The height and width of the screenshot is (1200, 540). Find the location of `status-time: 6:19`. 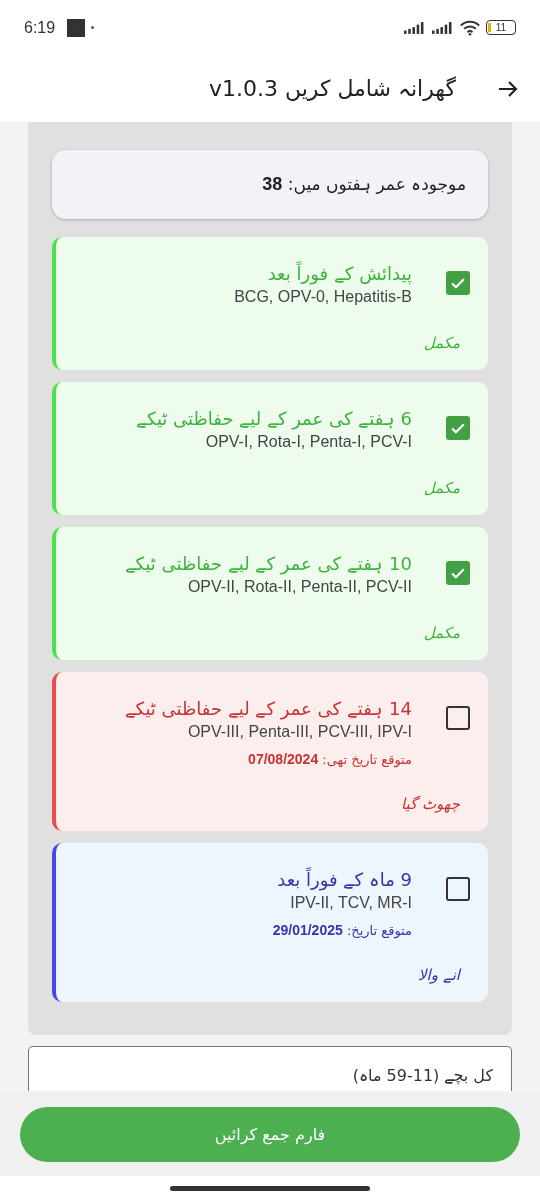

status-time: 6:19 is located at coordinates (40, 27).